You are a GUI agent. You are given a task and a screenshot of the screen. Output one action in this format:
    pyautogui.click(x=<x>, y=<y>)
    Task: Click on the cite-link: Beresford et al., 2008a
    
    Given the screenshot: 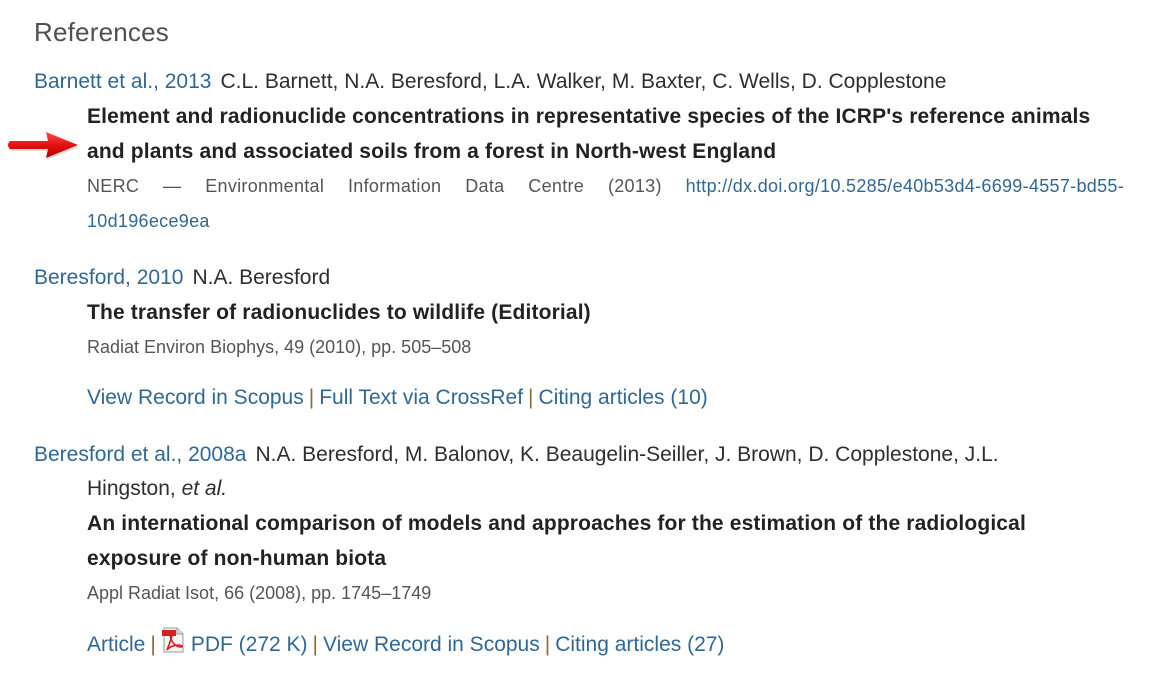 What is the action you would take?
    pyautogui.click(x=140, y=454)
    